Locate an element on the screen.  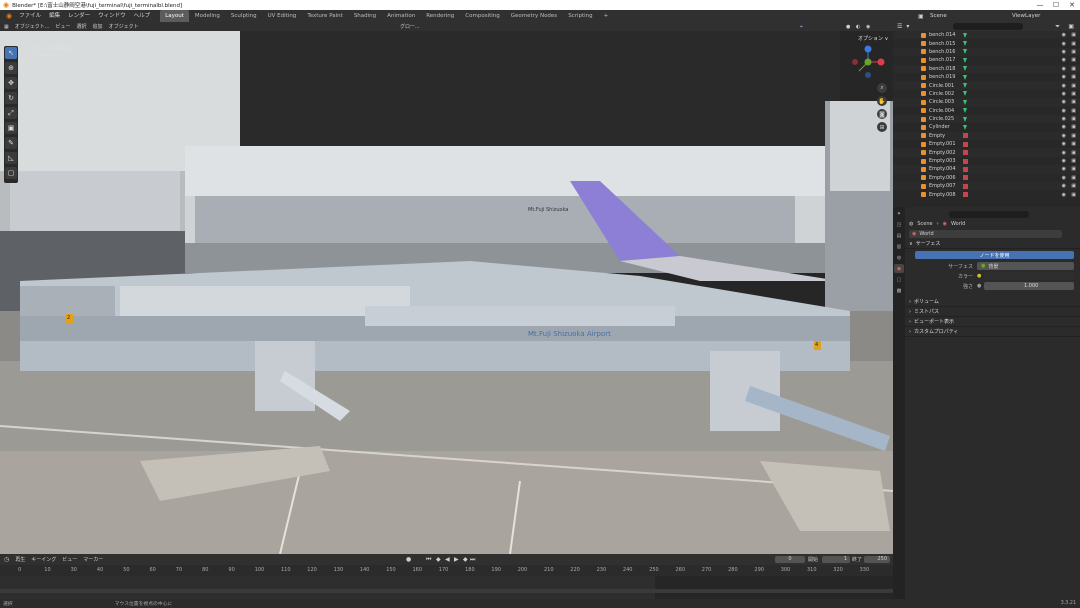
menu-object: オブジェクト is located at coordinates (124, 26).